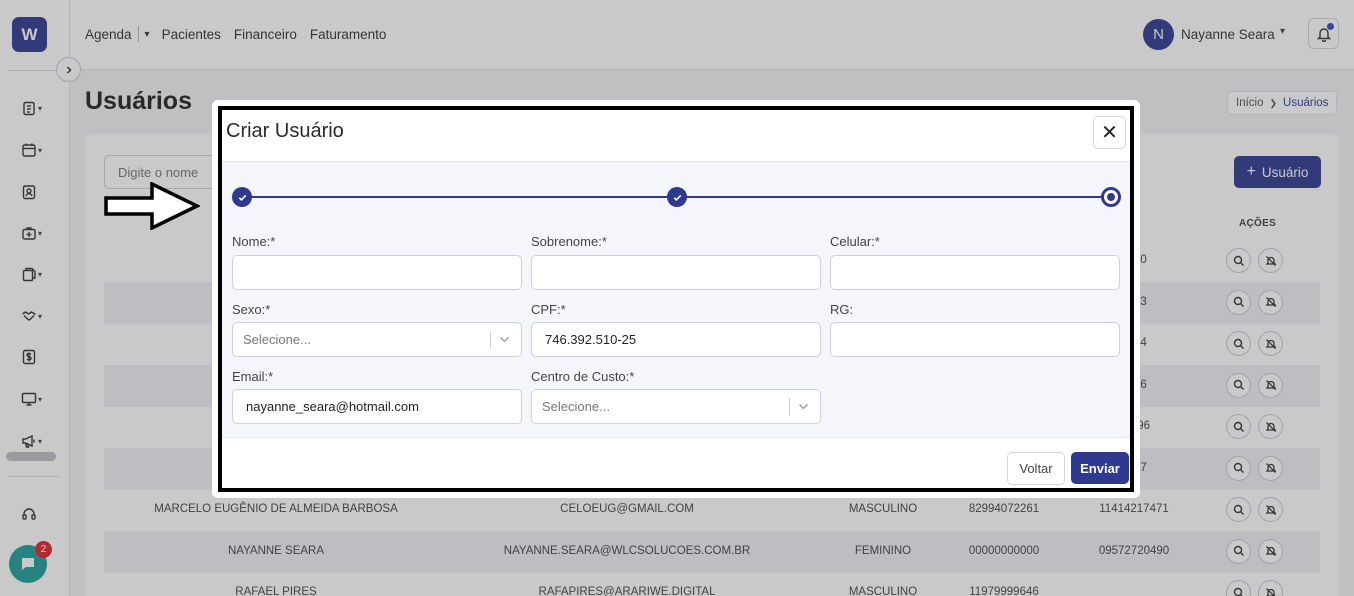 The width and height of the screenshot is (1354, 596). Describe the element at coordinates (676, 272) in the screenshot. I see `sobrenome-input` at that location.